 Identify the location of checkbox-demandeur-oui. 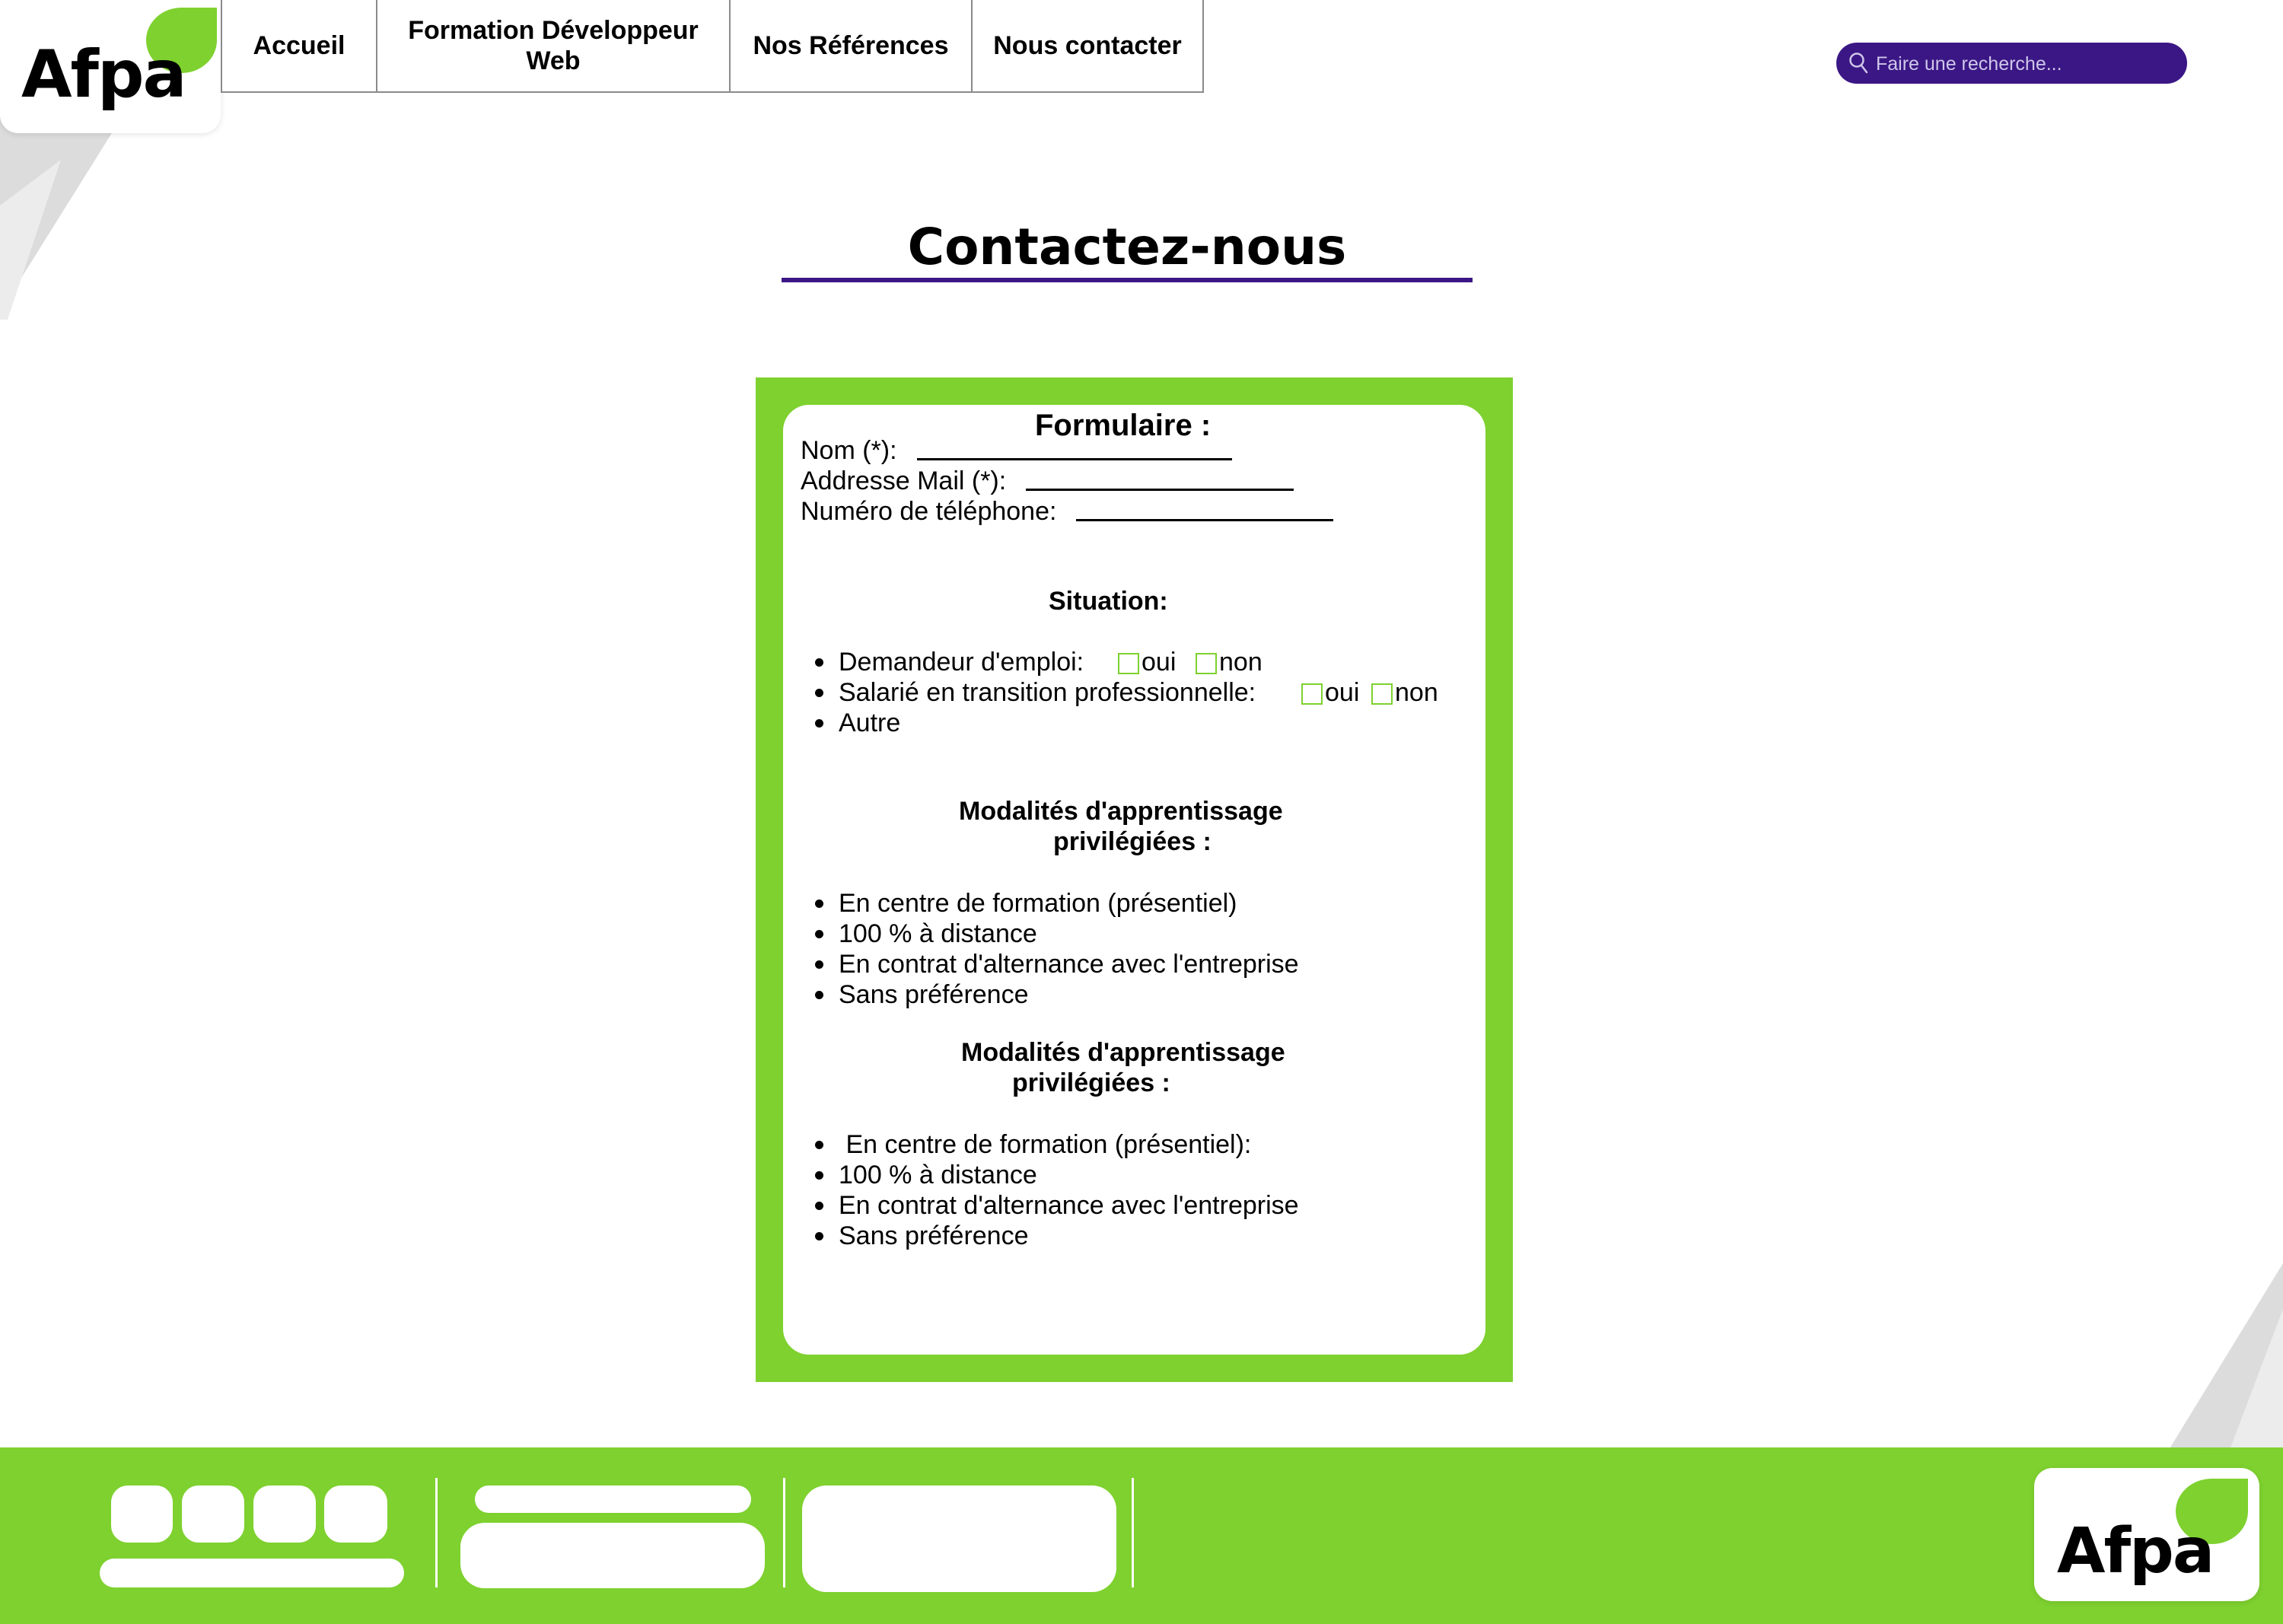
(1128, 663).